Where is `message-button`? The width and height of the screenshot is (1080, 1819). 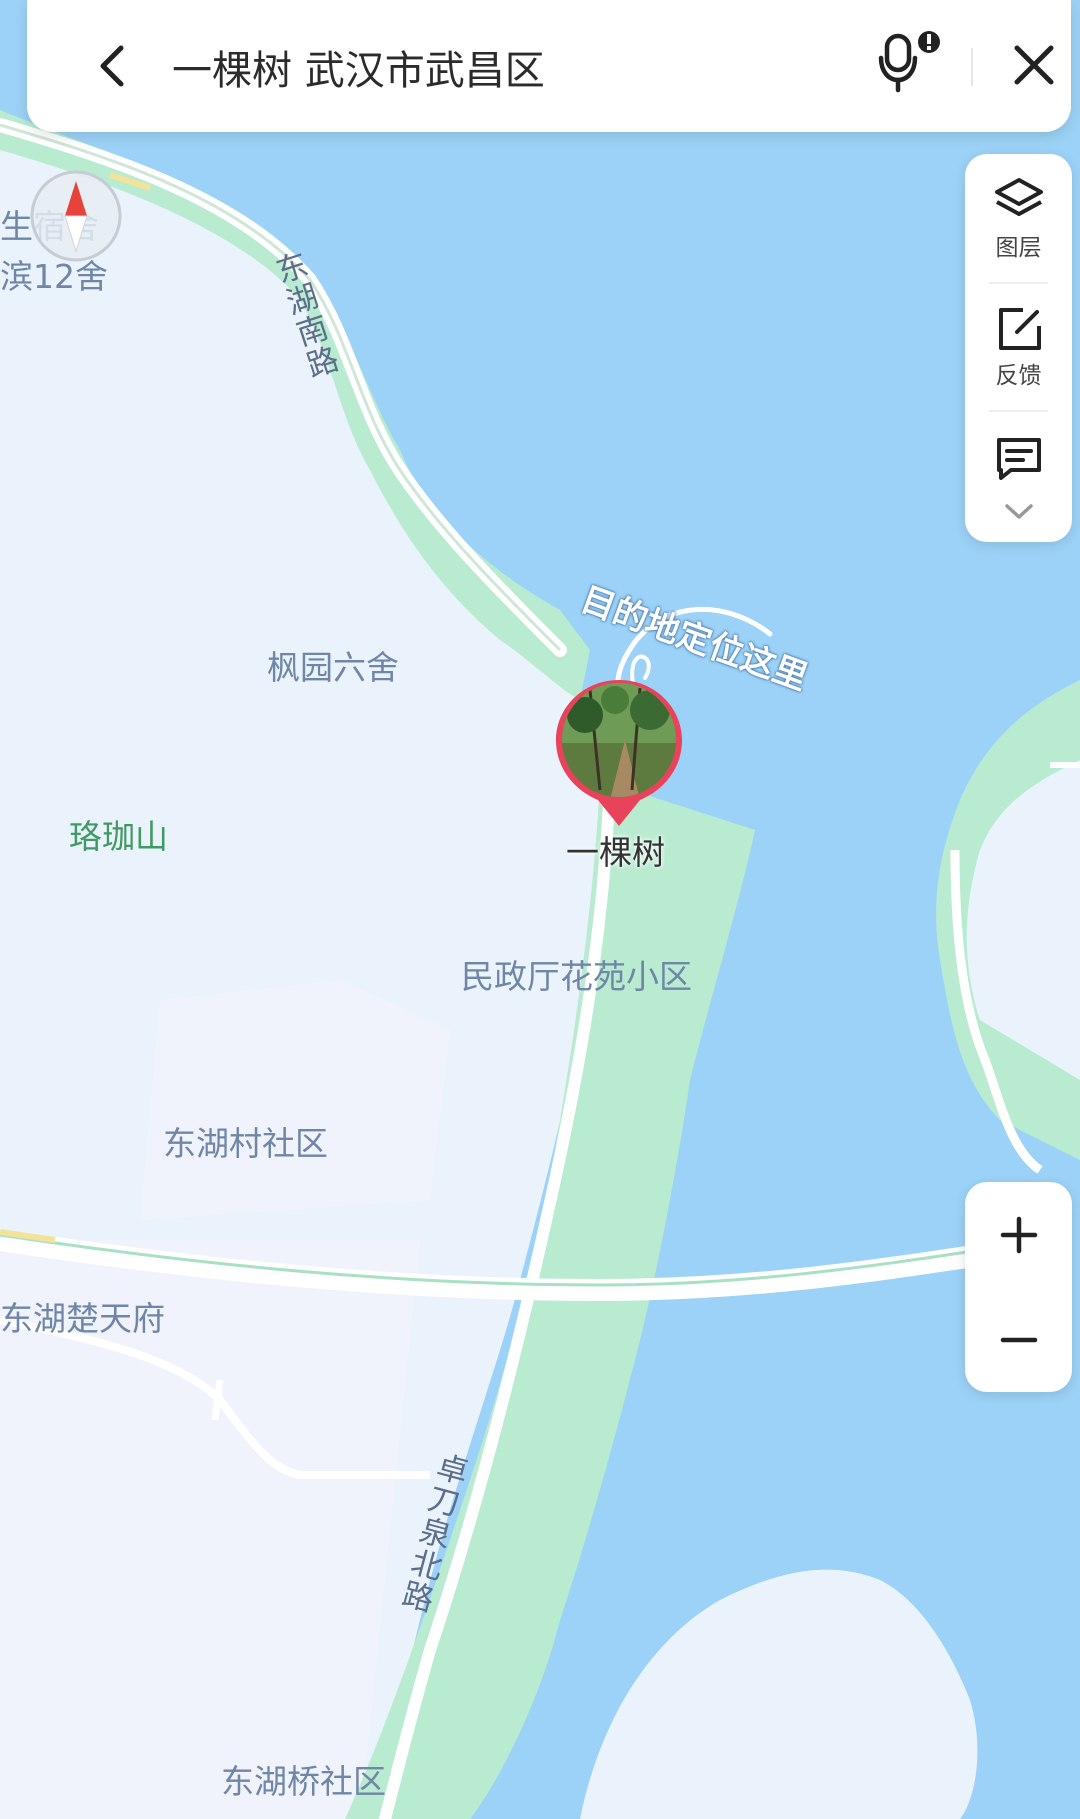
message-button is located at coordinates (1018, 458).